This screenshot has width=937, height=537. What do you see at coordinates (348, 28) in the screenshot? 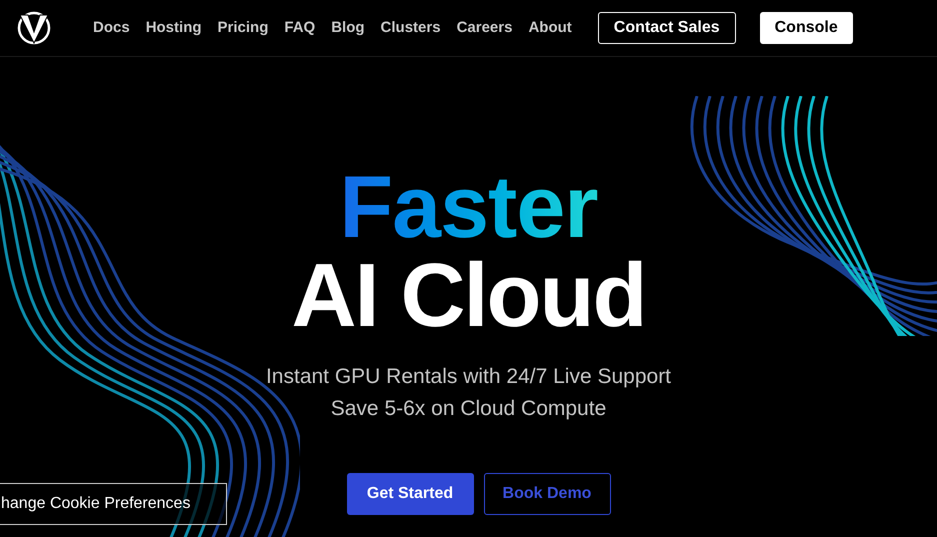
I see `nav-link: Blog` at bounding box center [348, 28].